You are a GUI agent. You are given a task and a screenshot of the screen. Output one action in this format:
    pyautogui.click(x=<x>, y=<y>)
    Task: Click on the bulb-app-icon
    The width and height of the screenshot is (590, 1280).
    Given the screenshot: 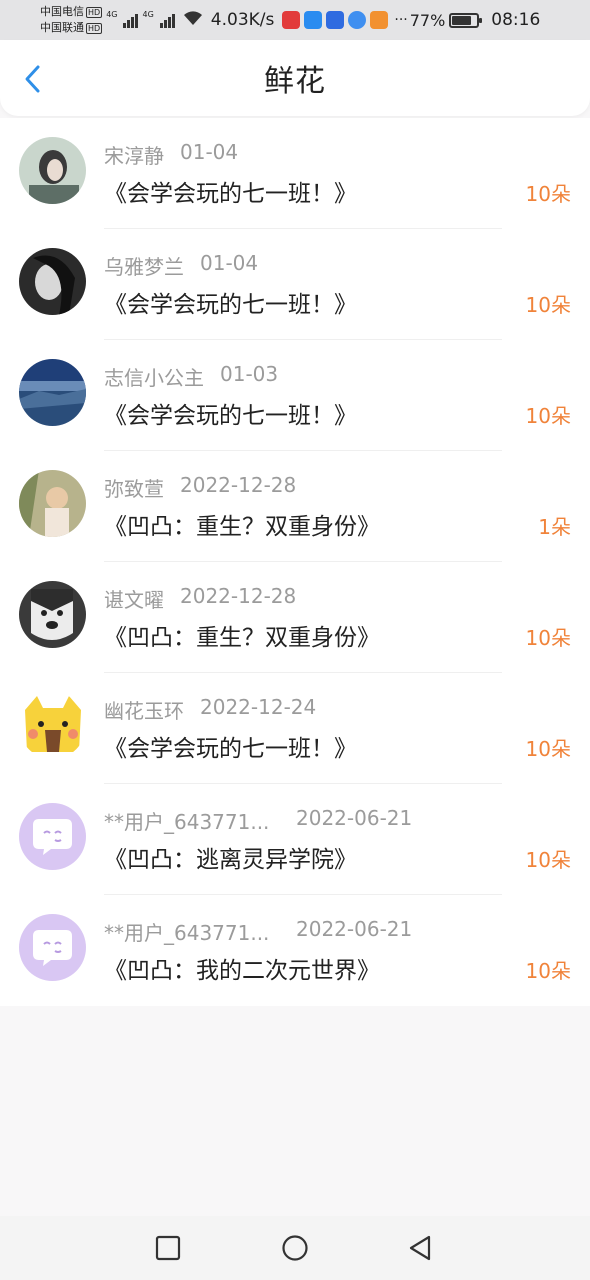 What is the action you would take?
    pyautogui.click(x=335, y=20)
    